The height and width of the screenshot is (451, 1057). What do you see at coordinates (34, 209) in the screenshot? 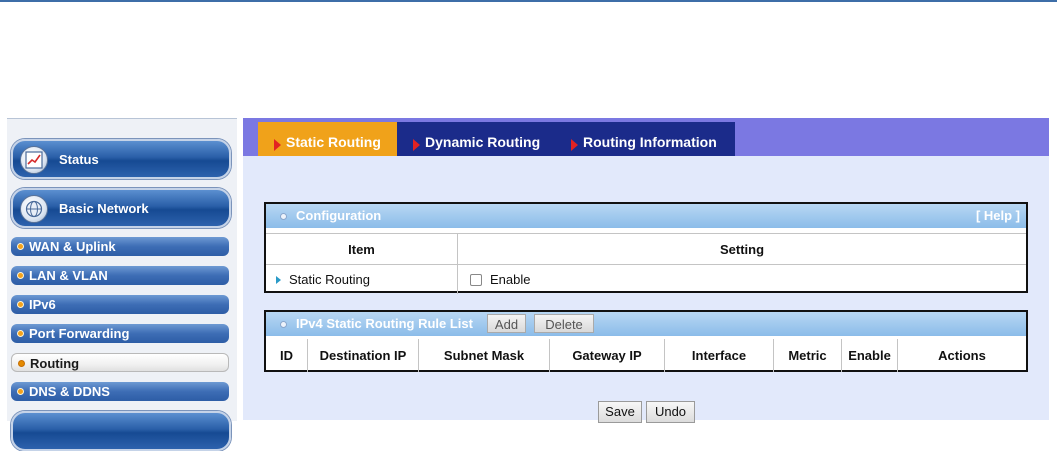
I see `globe-icon` at bounding box center [34, 209].